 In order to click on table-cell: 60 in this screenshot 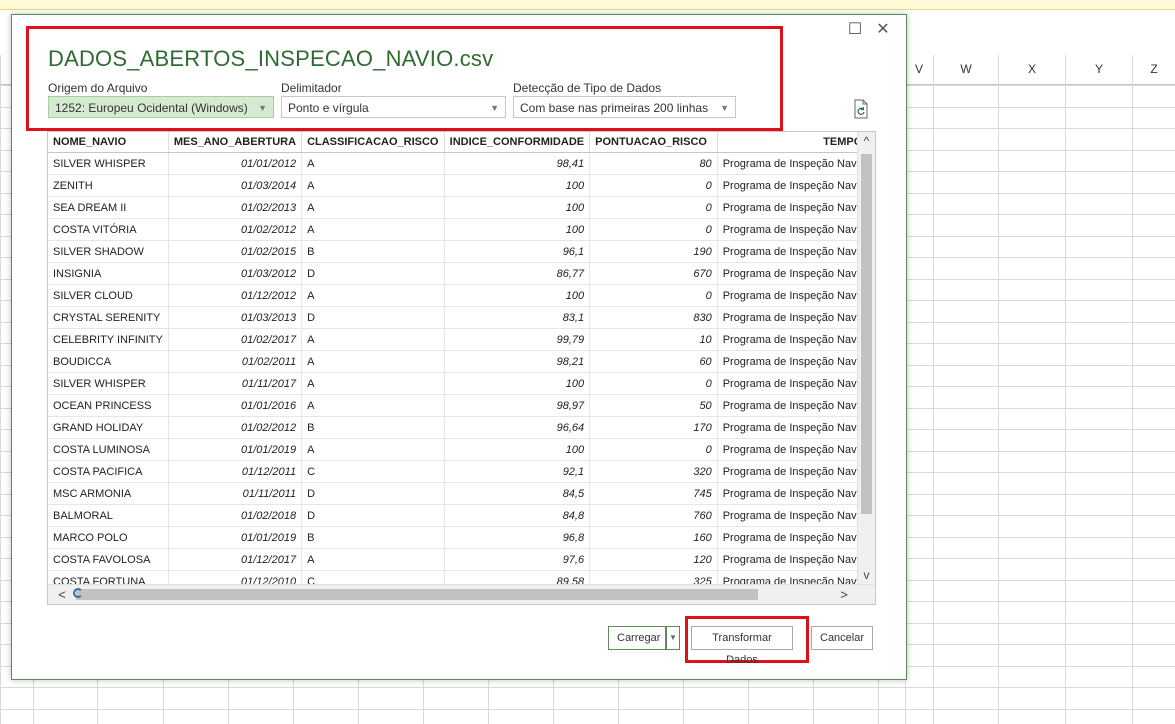, I will do `click(653, 361)`.